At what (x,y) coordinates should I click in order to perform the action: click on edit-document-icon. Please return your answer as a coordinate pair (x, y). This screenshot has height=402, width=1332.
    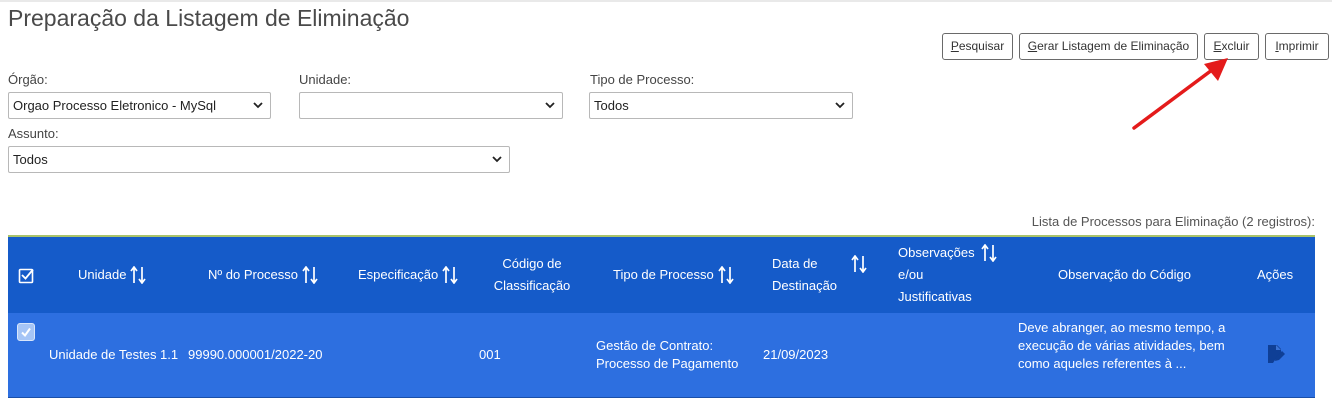
    Looking at the image, I should click on (1276, 354).